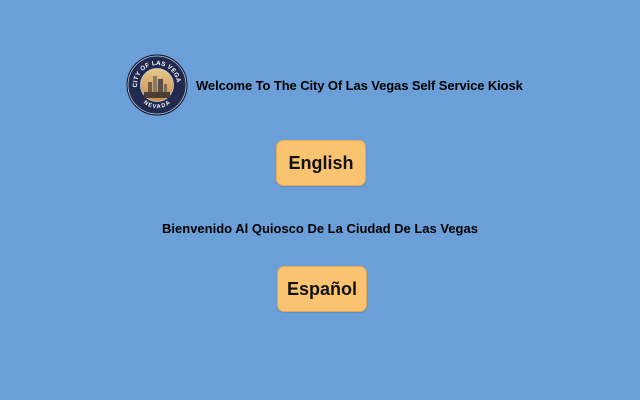 This screenshot has height=400, width=640. I want to click on english-button: English, so click(321, 163).